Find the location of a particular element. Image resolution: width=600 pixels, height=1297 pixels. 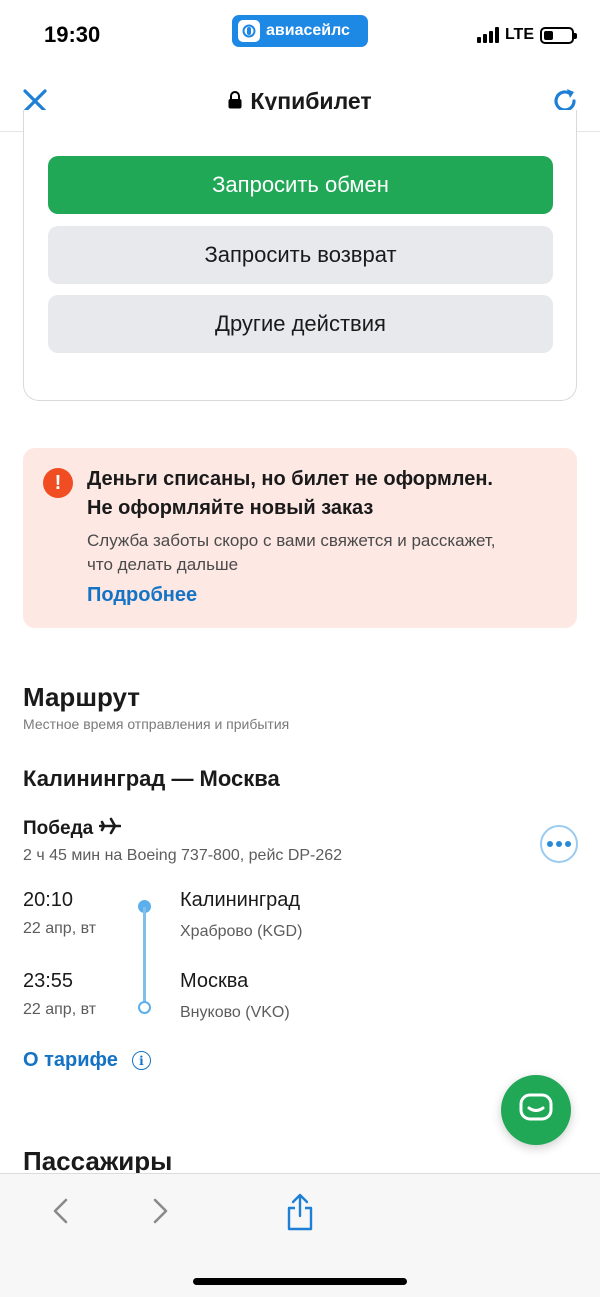

status-indicators: LTE is located at coordinates (526, 35).